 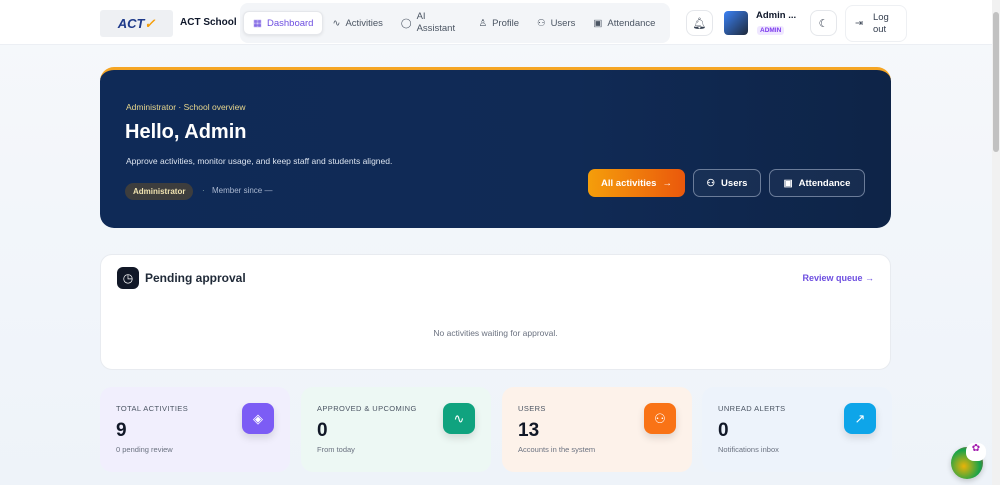 I want to click on nav-label: Dashboard, so click(x=290, y=23).